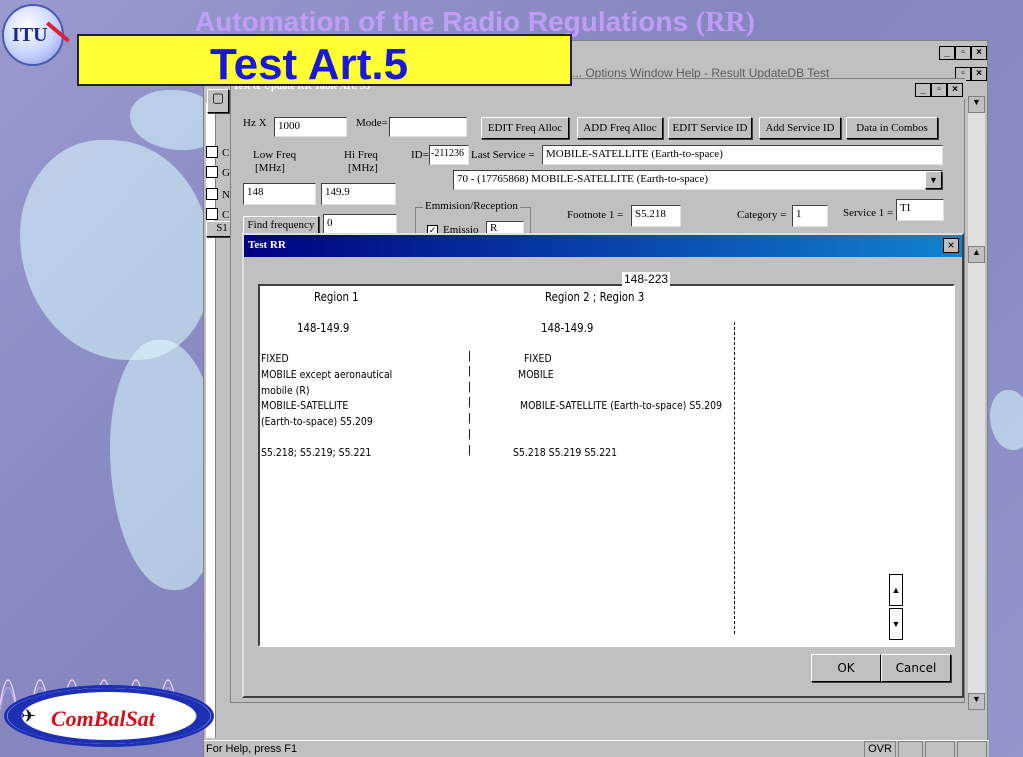 This screenshot has height=757, width=1023. What do you see at coordinates (951, 245) in the screenshot?
I see `test-rr-close-button: ×` at bounding box center [951, 245].